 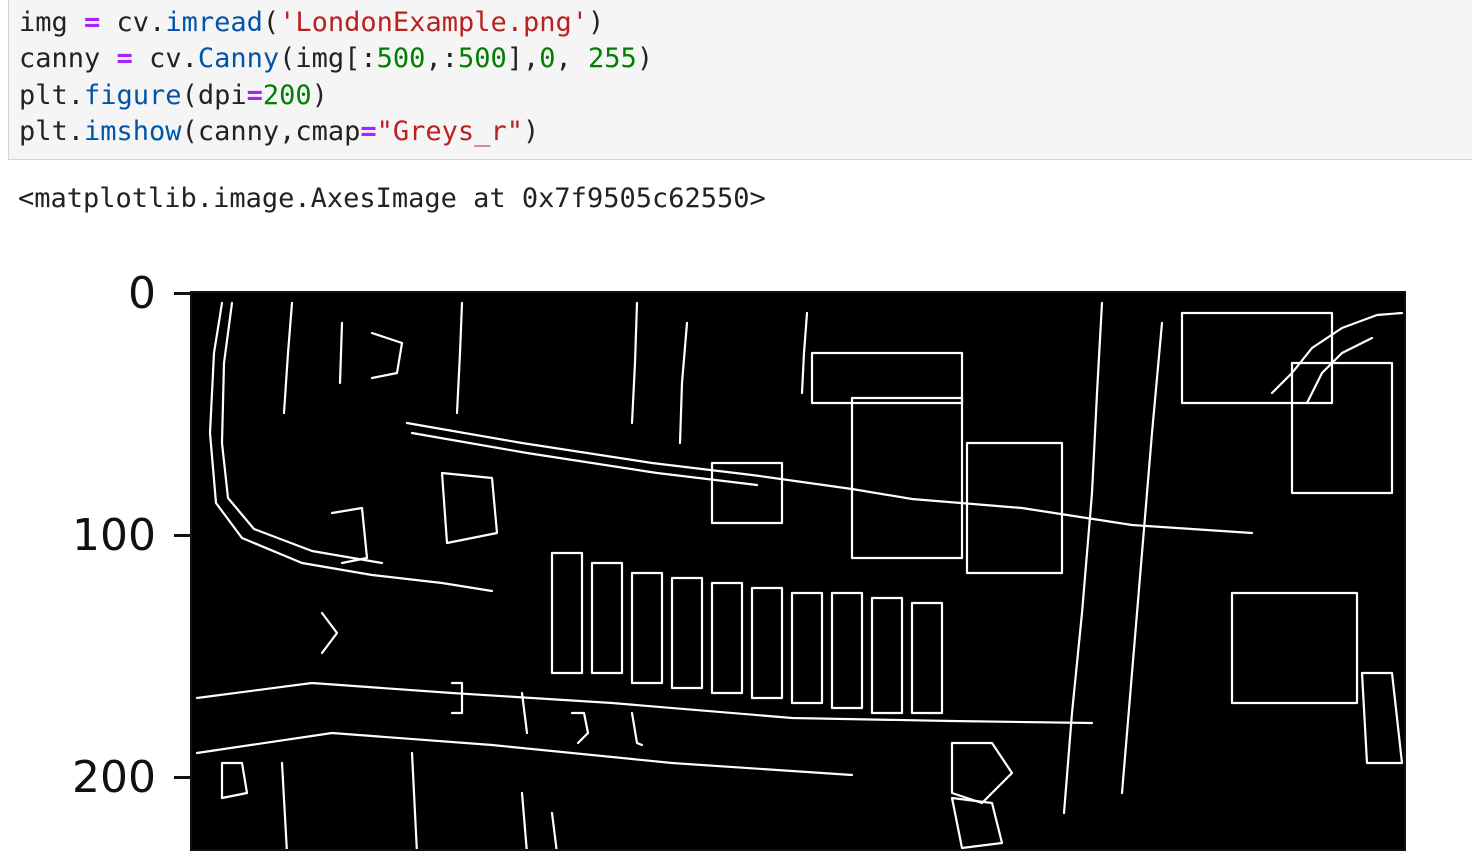 I want to click on y-tick-label-0: 0, so click(x=142, y=293).